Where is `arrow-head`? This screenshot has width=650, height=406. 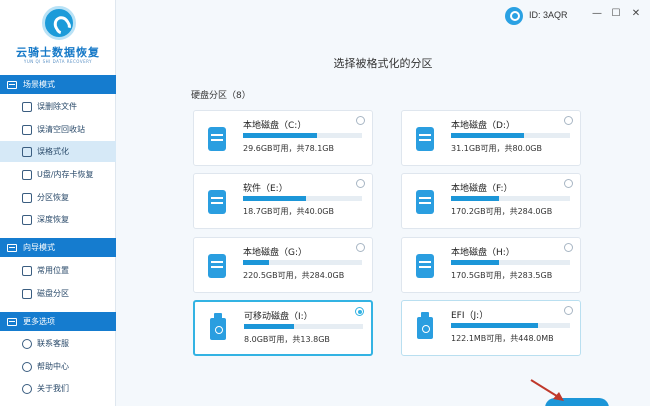
arrow-head is located at coordinates (558, 396).